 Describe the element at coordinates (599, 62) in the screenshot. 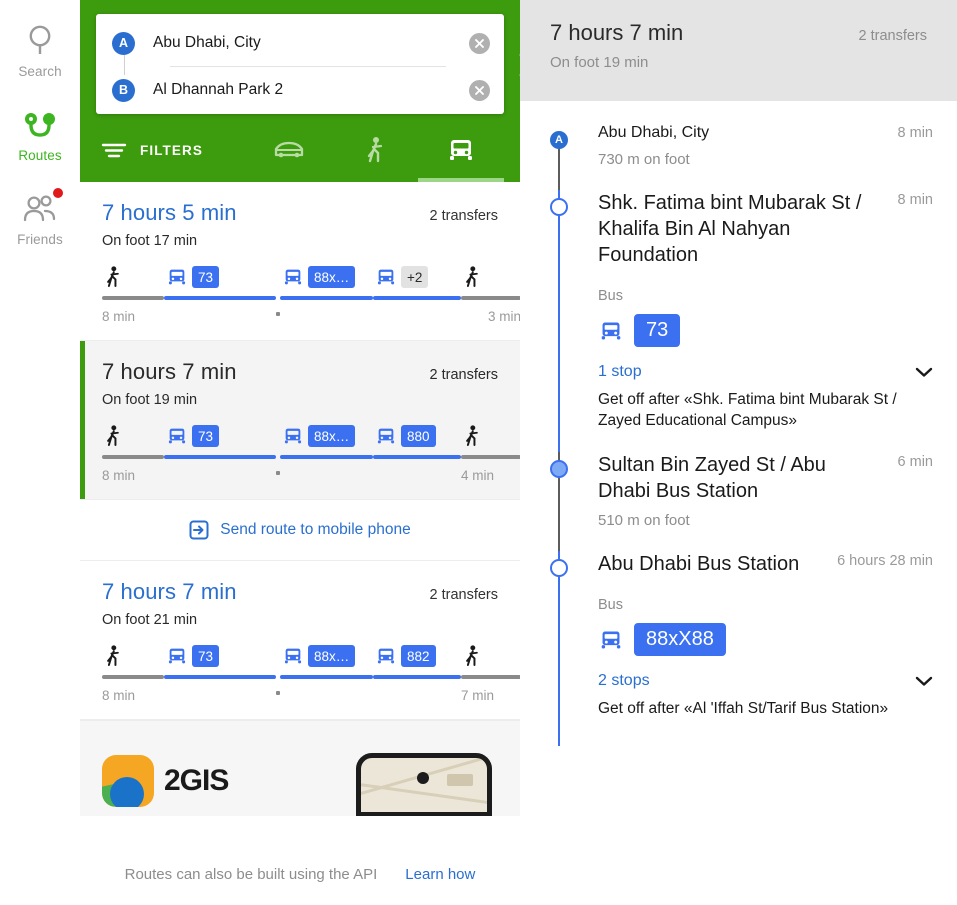

I see `details-on-foot: On foot 19 min` at that location.